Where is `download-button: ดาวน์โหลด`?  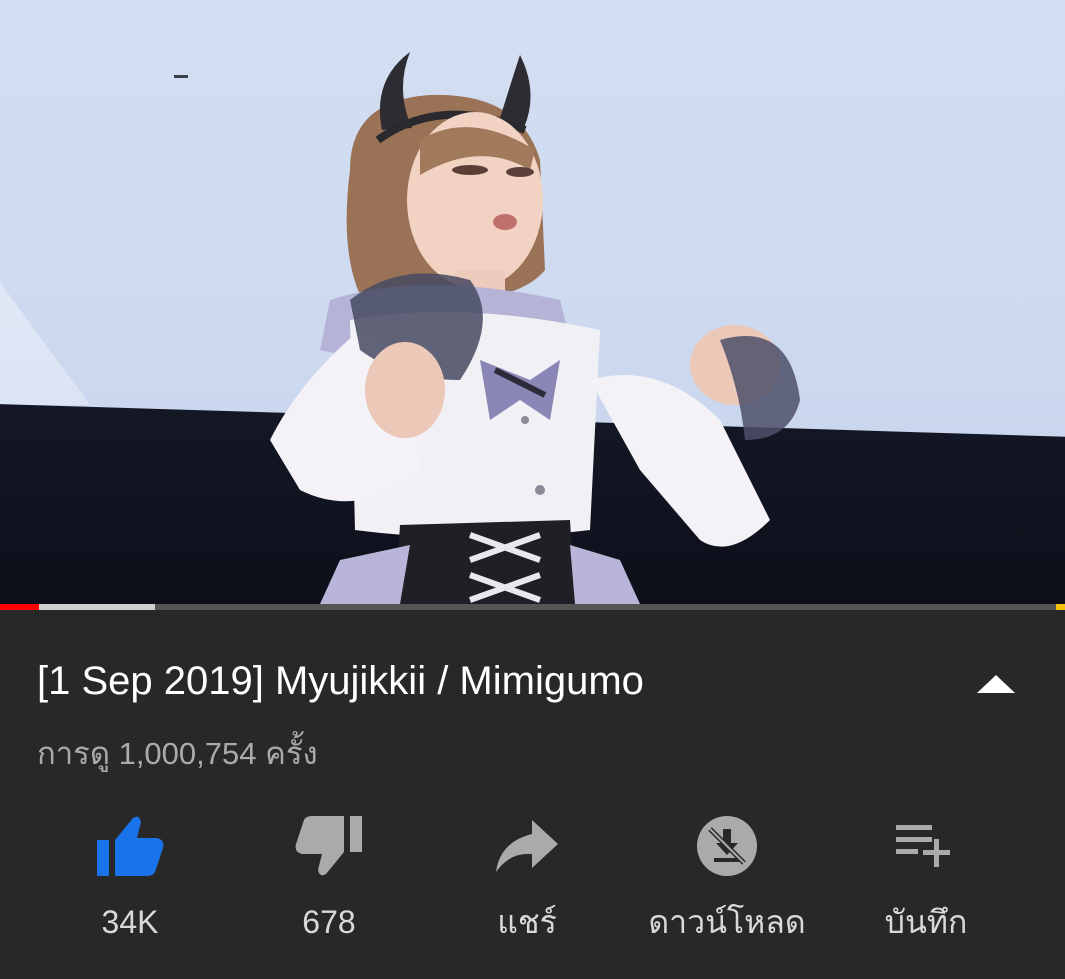 download-button: ดาวน์โหลด is located at coordinates (727, 883).